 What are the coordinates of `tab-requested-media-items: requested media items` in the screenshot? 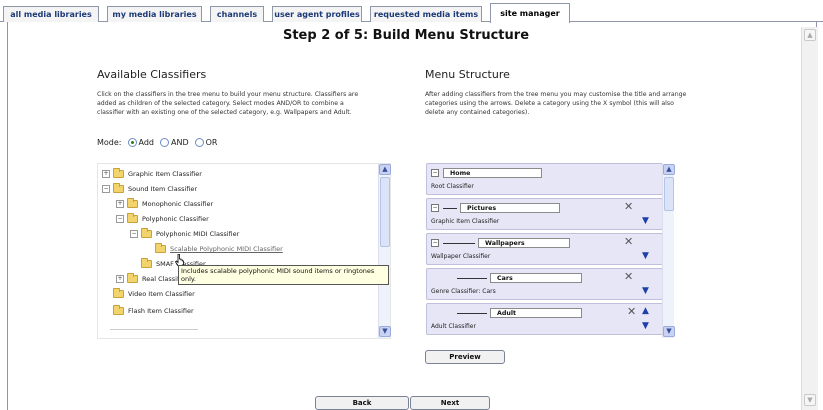 It's located at (426, 14).